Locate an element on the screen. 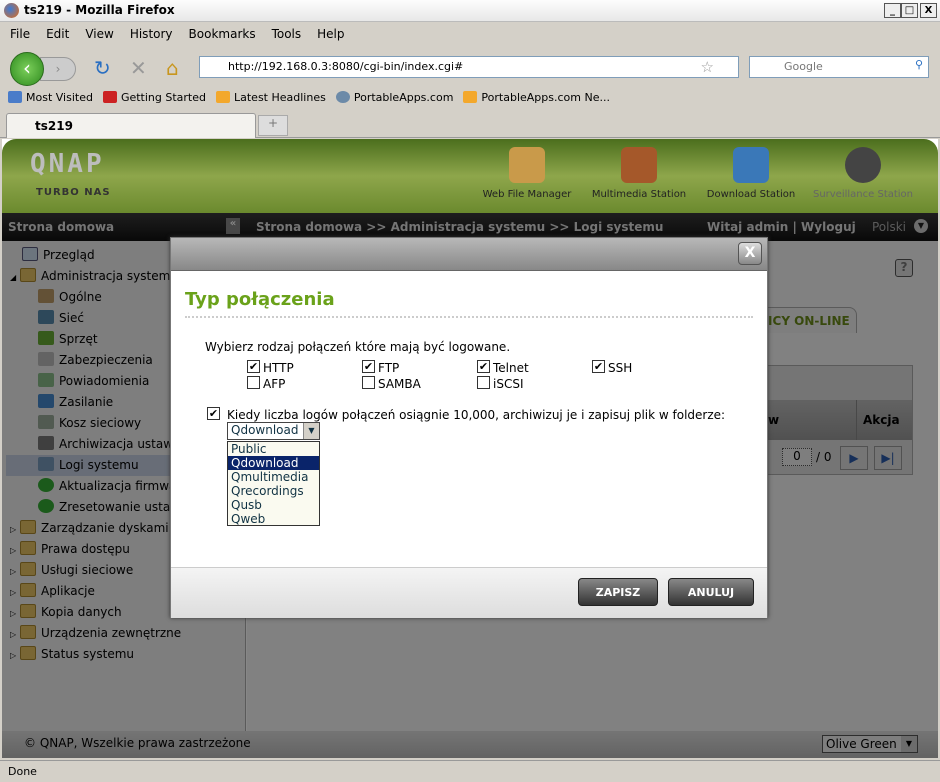  cancel-button: ANULUJ is located at coordinates (711, 592).